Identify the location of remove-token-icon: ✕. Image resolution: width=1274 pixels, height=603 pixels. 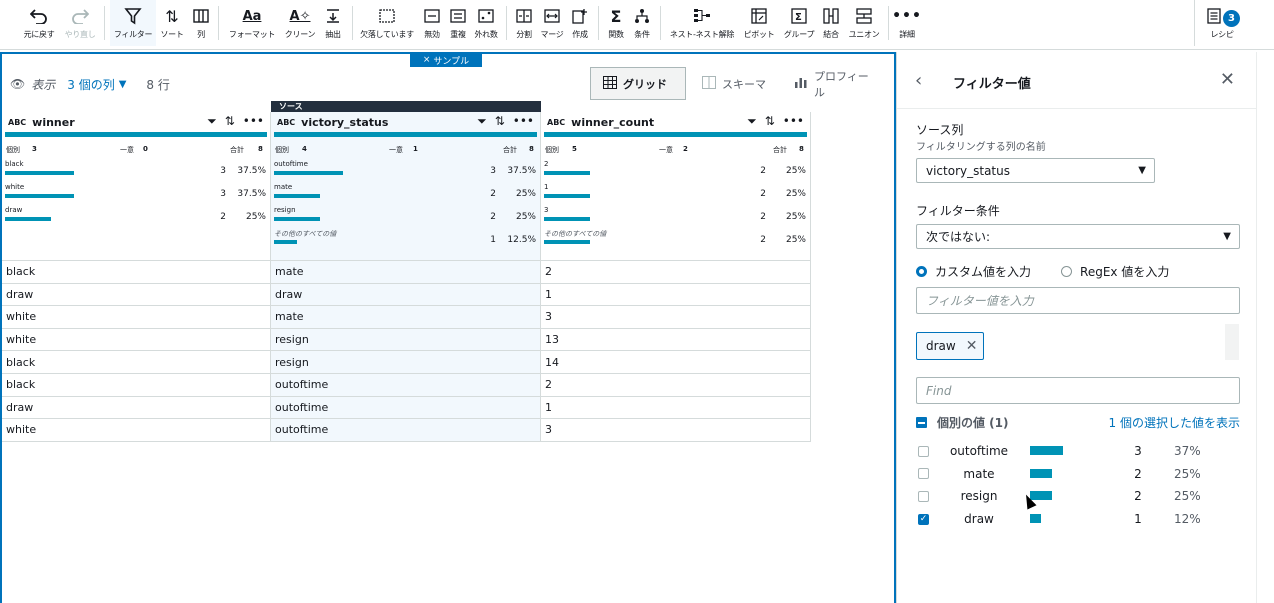
(972, 346).